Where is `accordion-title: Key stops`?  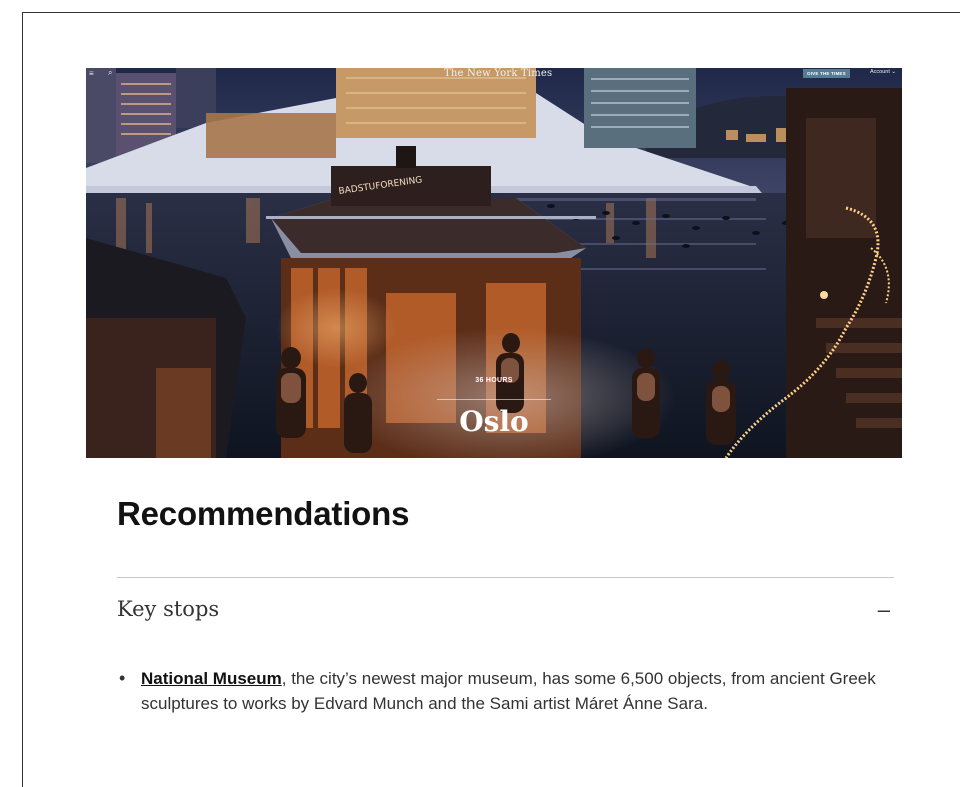
accordion-title: Key stops is located at coordinates (168, 609).